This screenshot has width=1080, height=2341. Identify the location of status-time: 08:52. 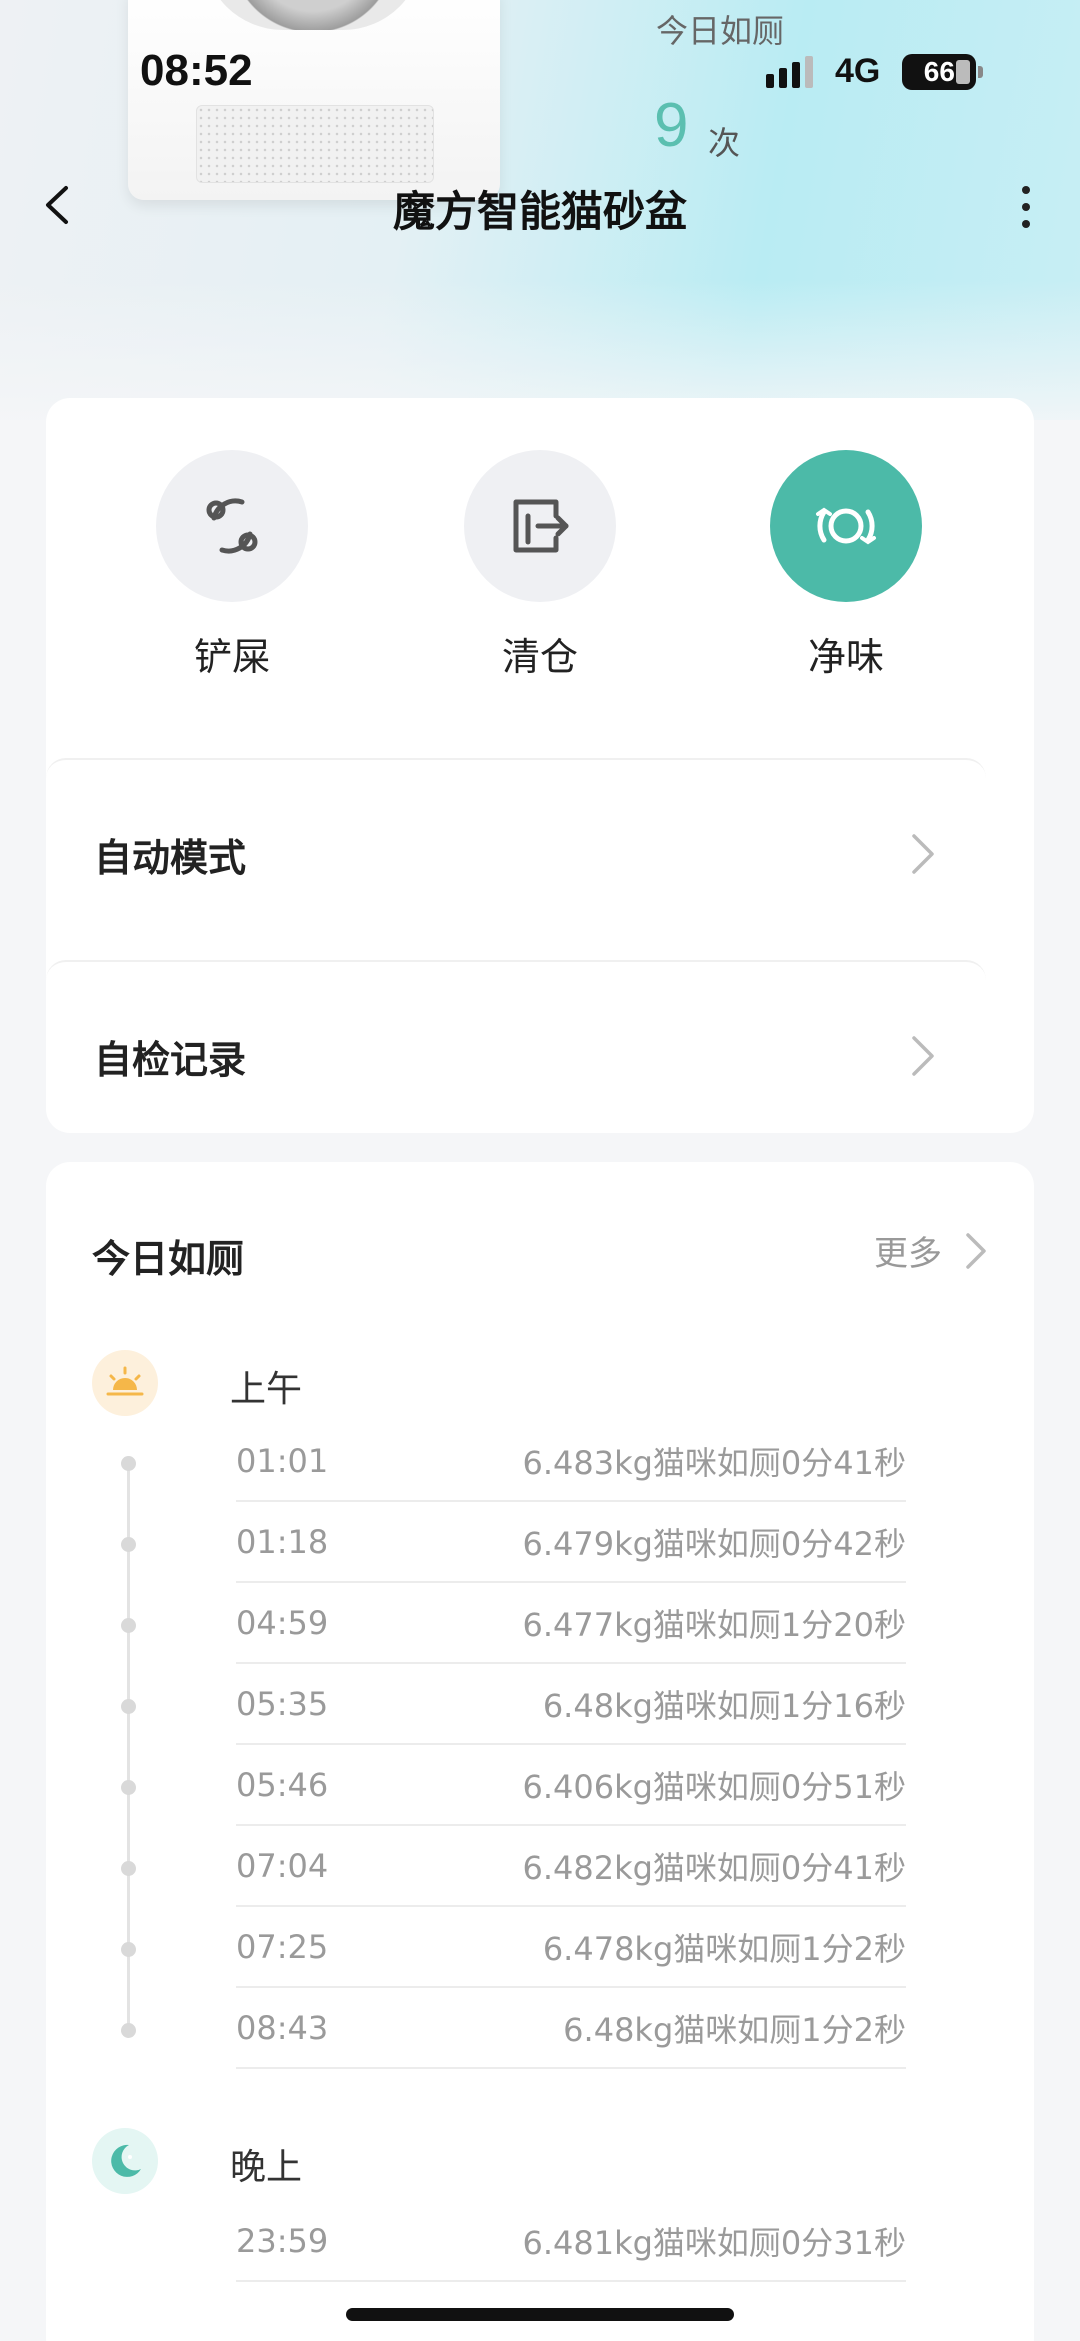
(196, 70).